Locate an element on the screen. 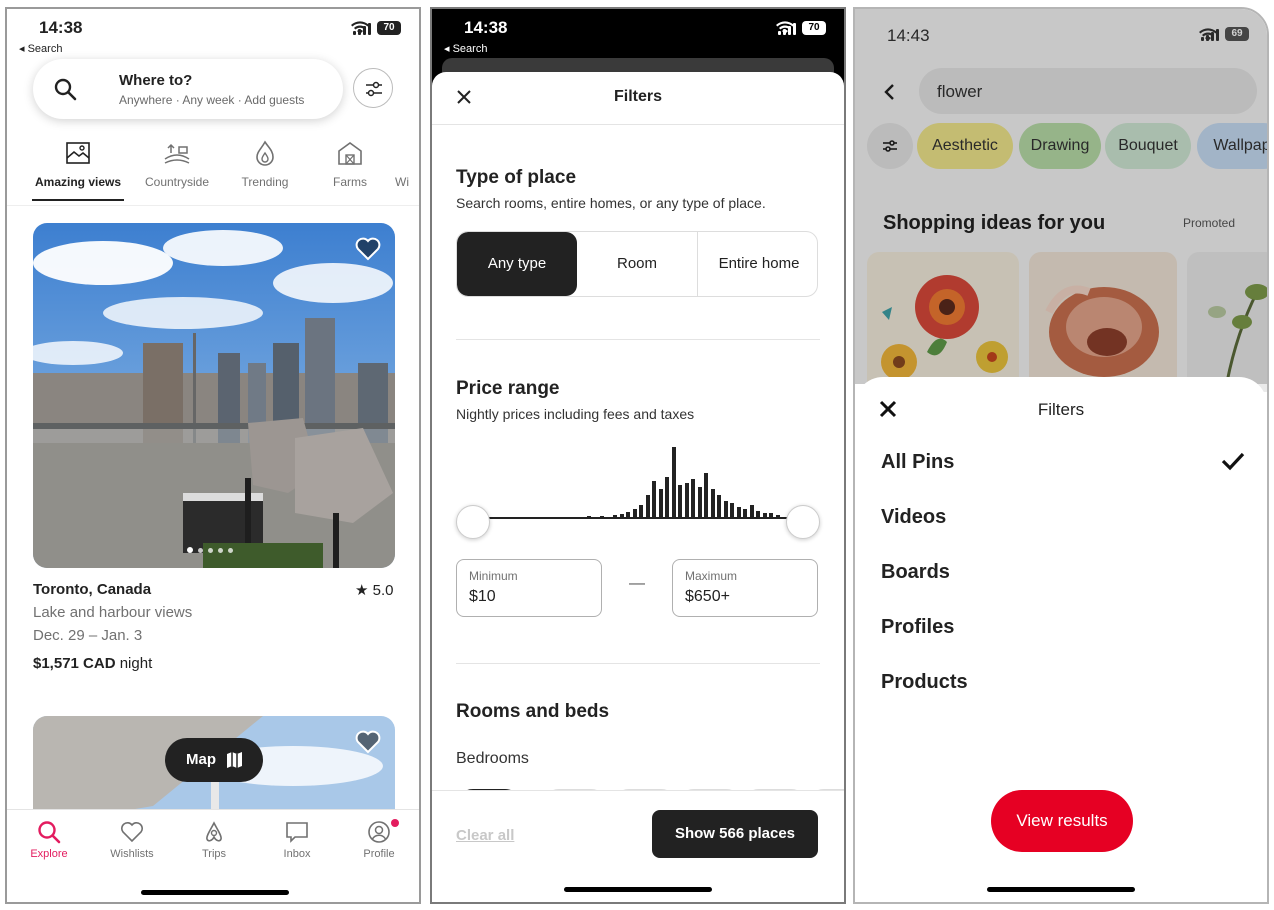 Image resolution: width=1274 pixels, height=910 pixels. notification-dot is located at coordinates (395, 823).